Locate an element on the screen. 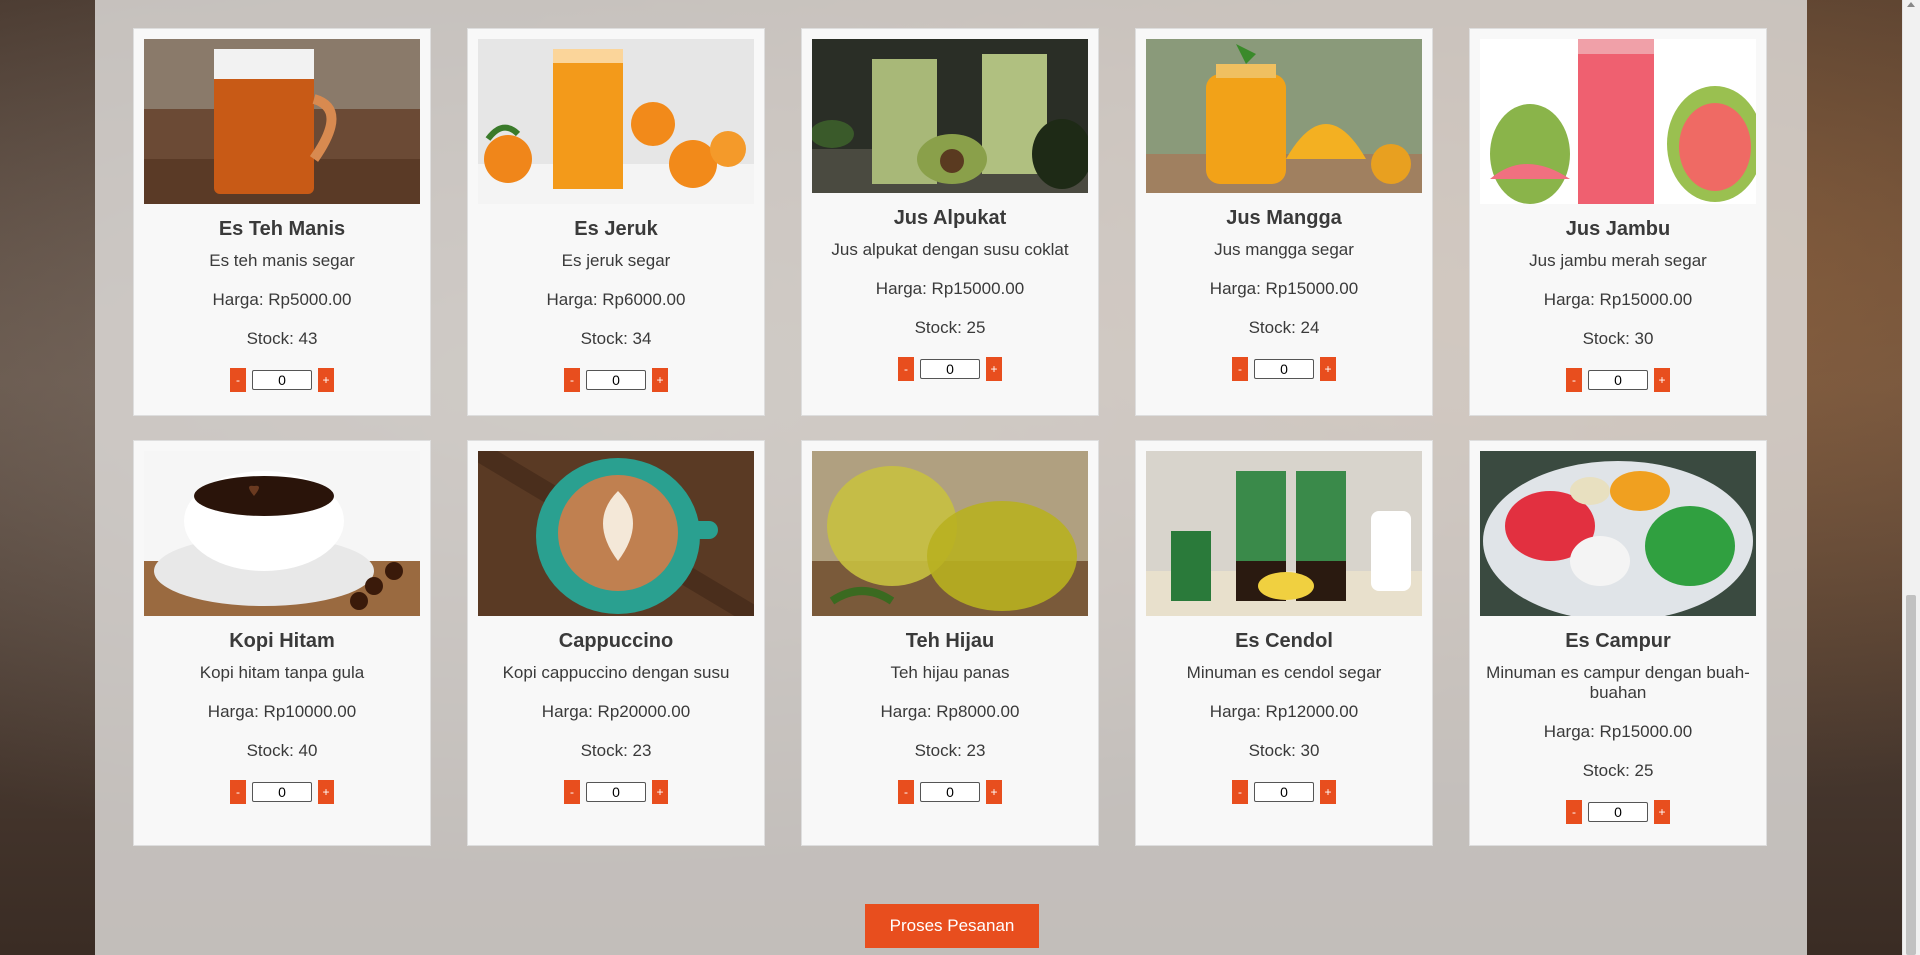 The height and width of the screenshot is (955, 1920). product-stock: Stock: 25 is located at coordinates (1618, 770).